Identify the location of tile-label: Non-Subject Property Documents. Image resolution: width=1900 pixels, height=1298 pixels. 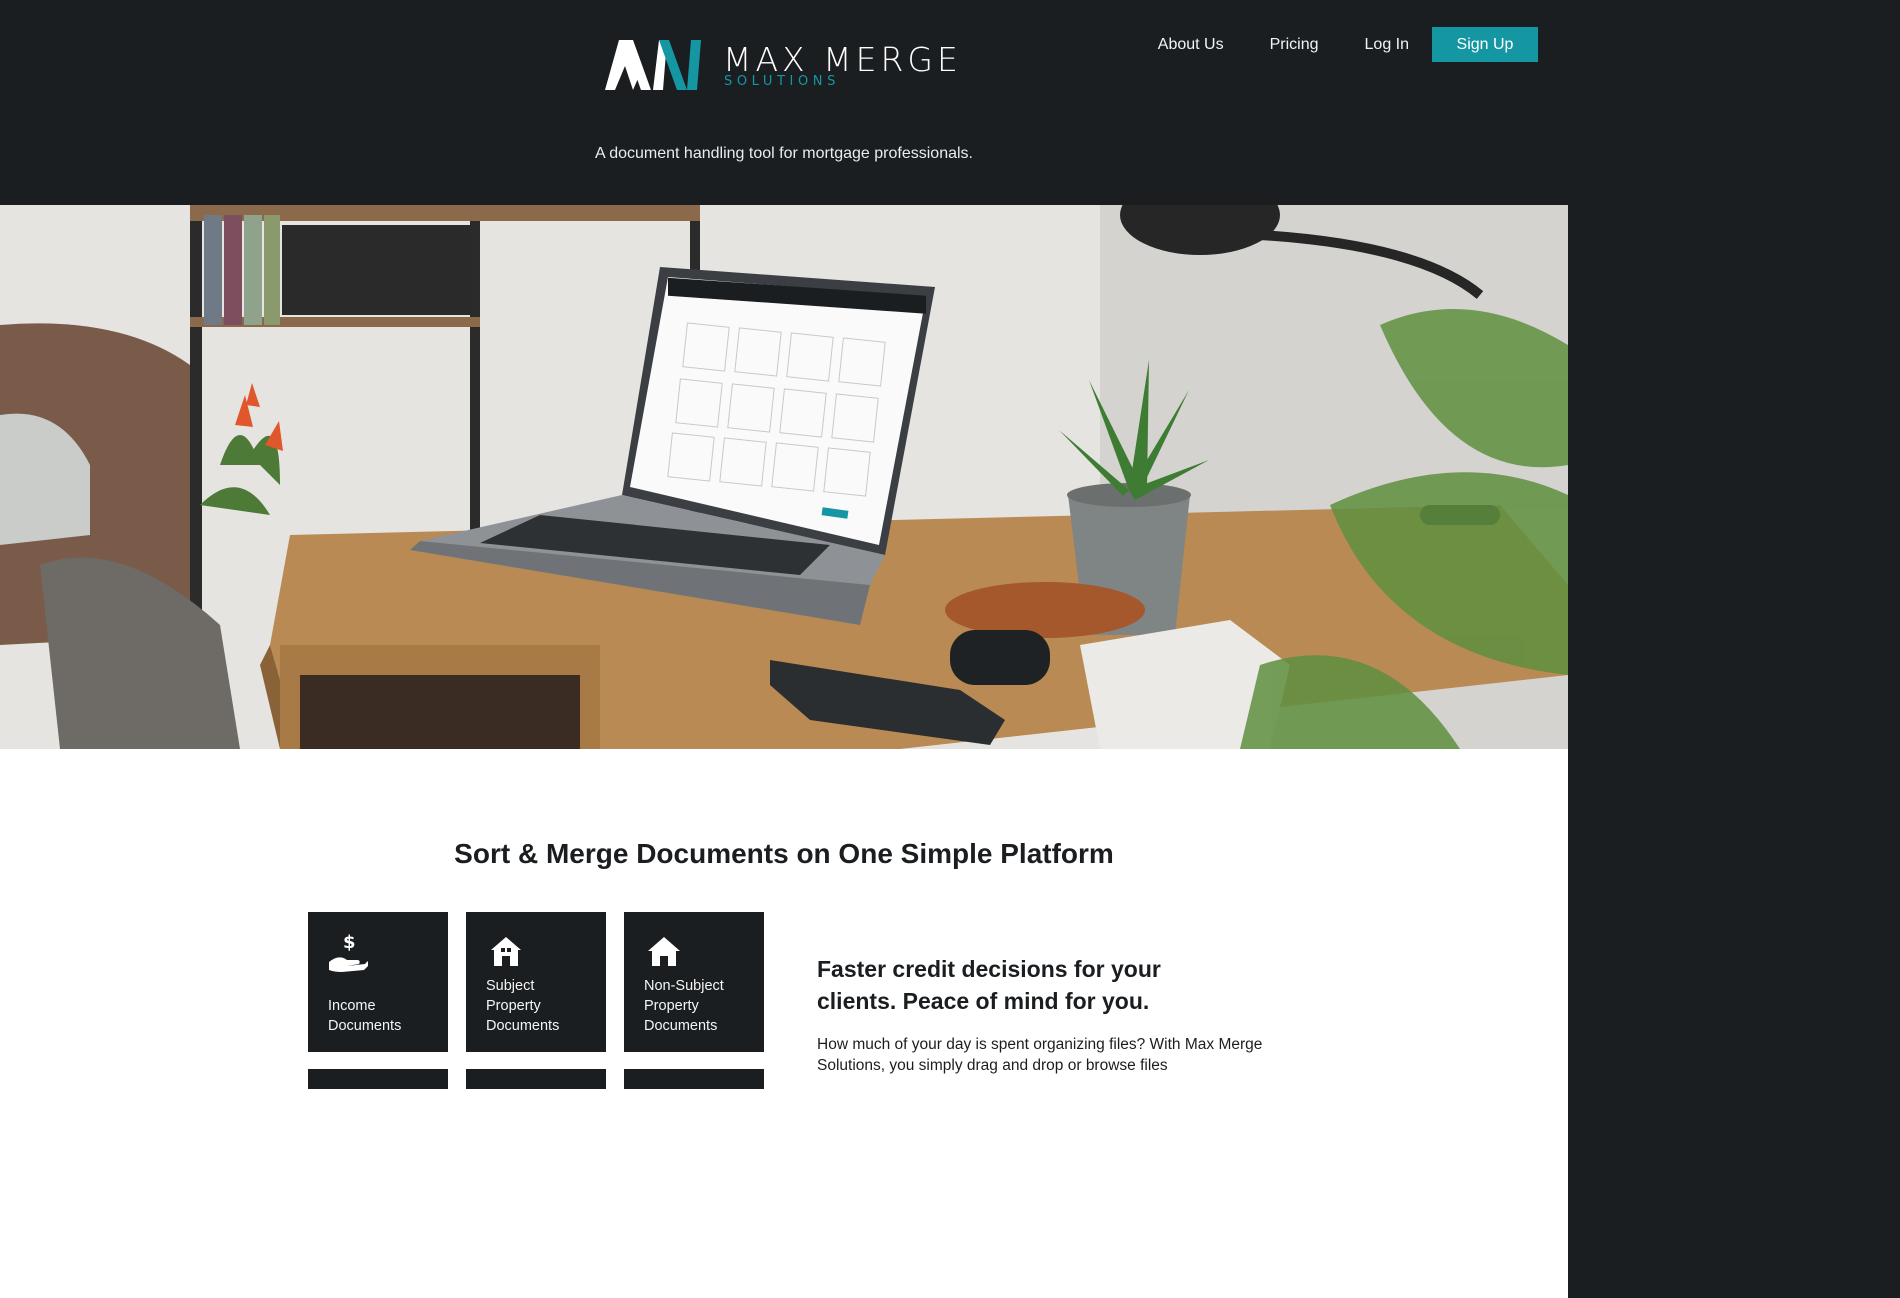
(684, 1006).